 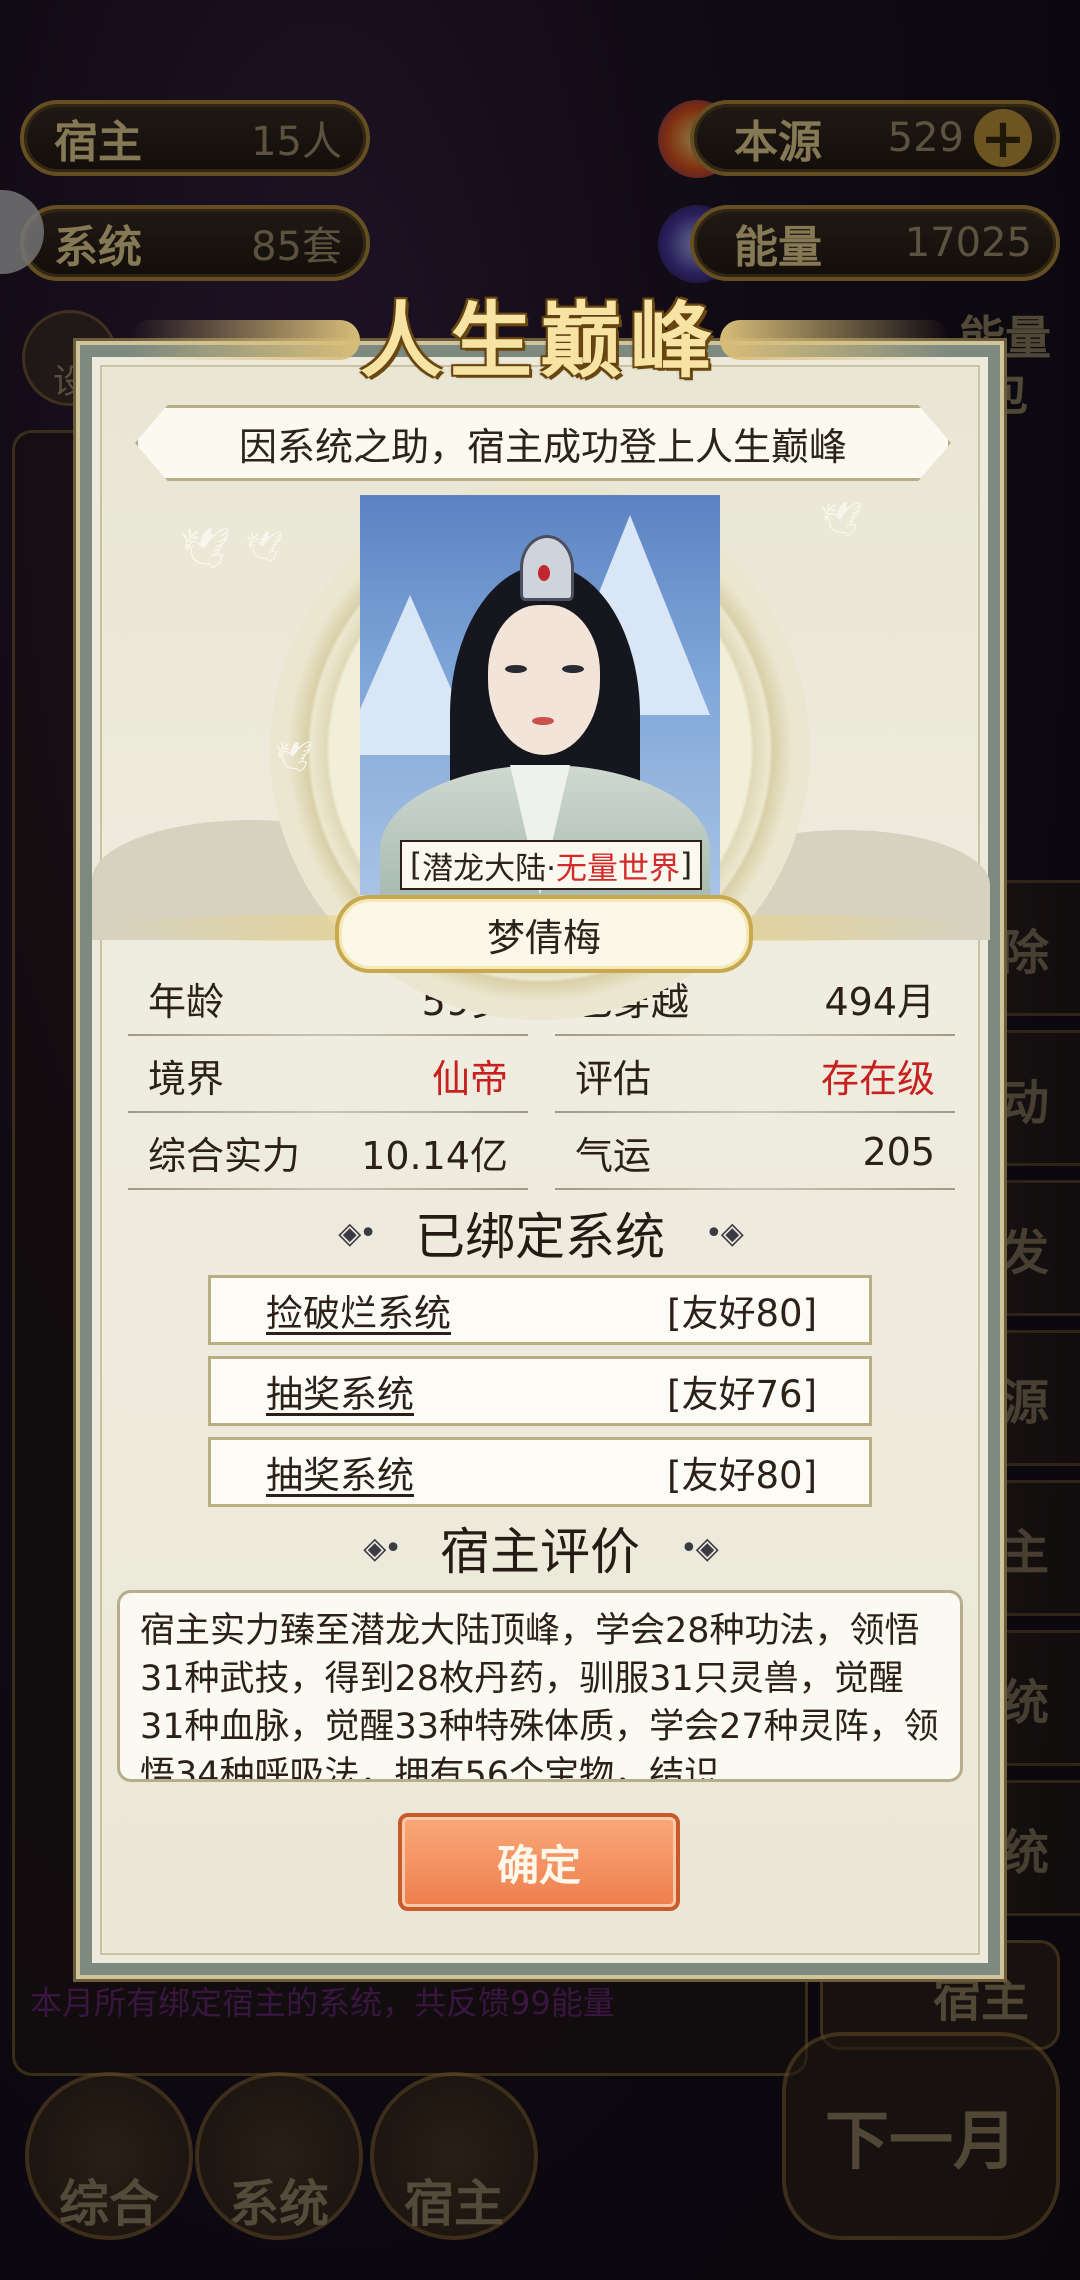 What do you see at coordinates (539, 340) in the screenshot?
I see `dialog-title: 人生巅峰` at bounding box center [539, 340].